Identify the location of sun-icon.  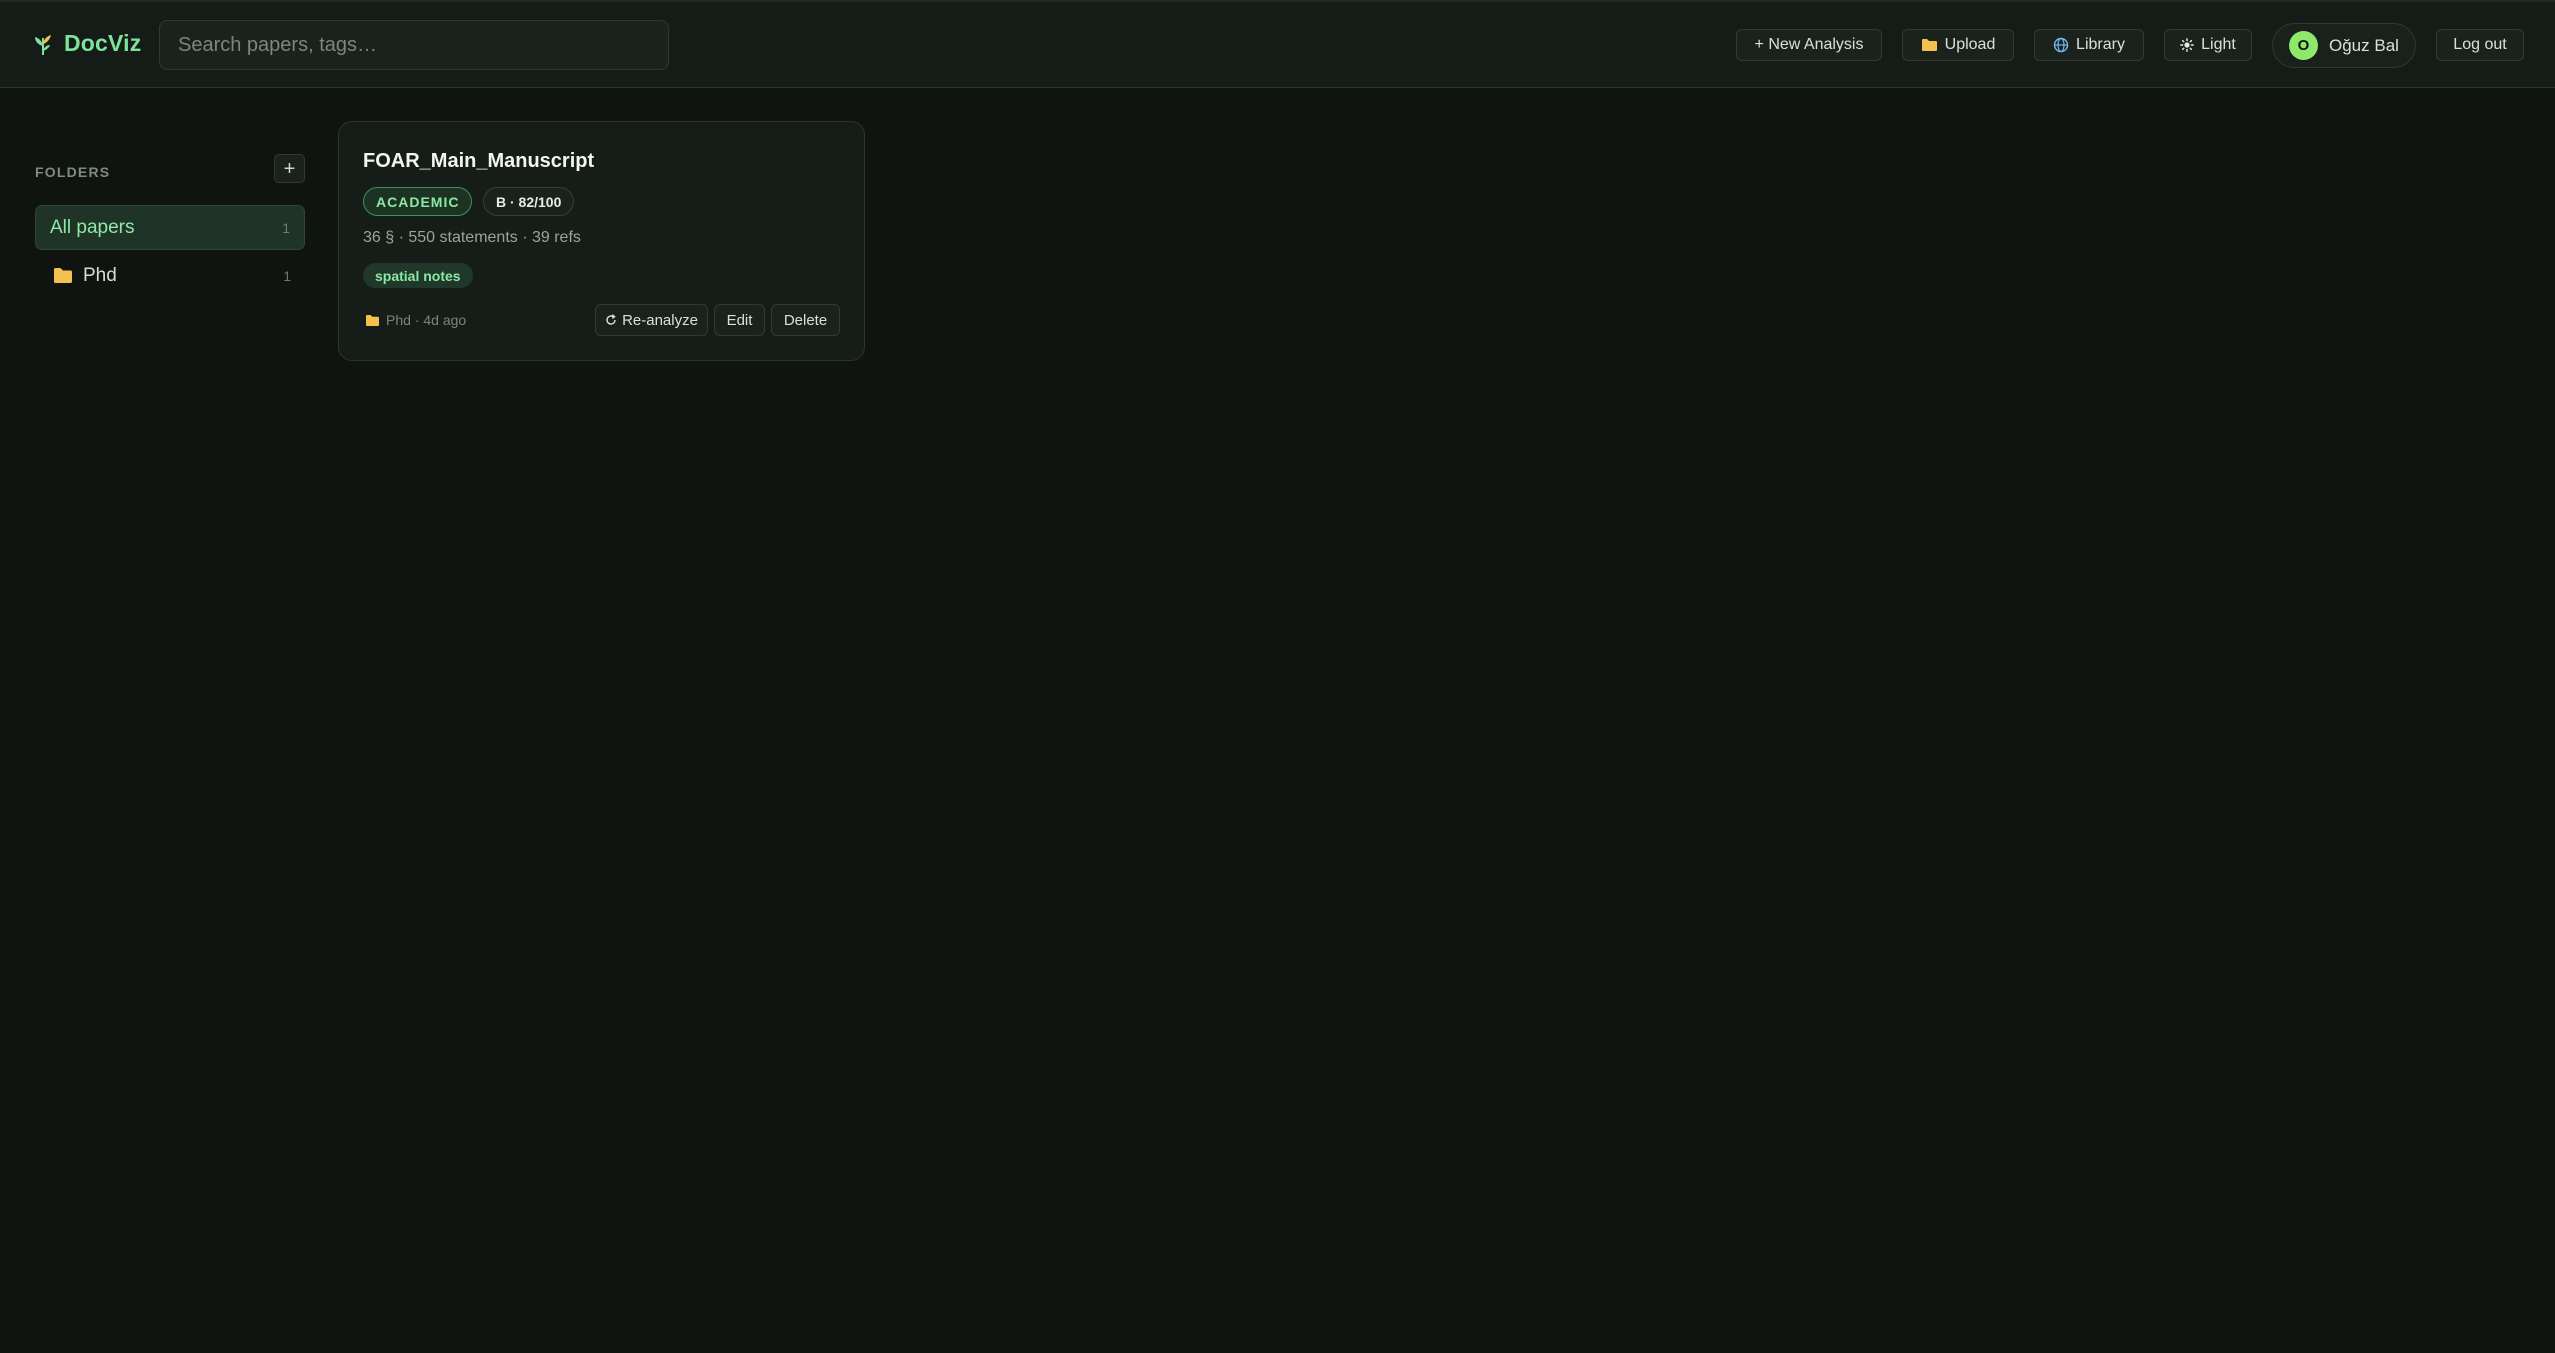
(2187, 45).